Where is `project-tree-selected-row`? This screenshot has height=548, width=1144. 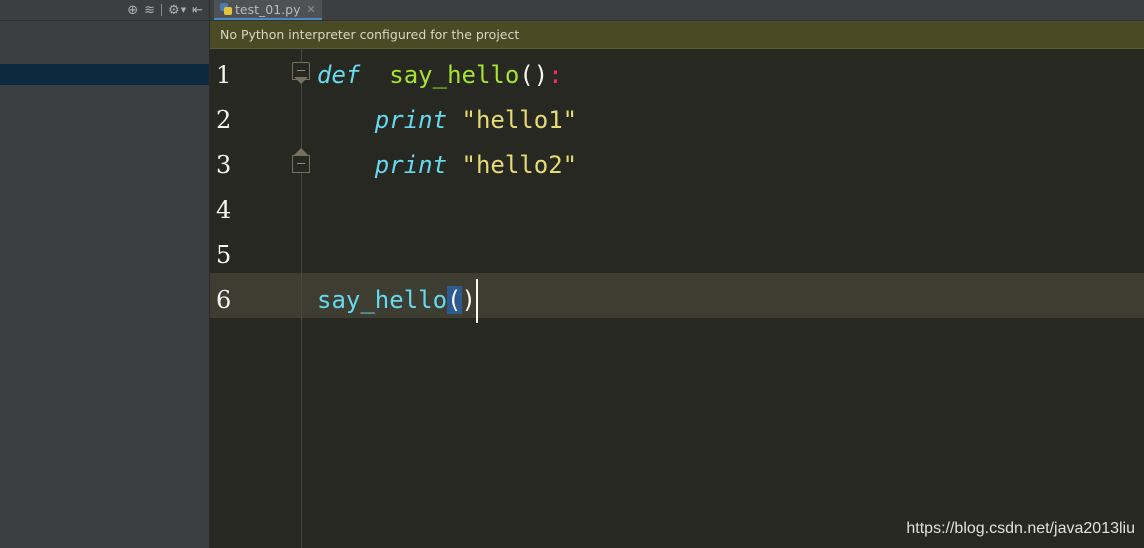
project-tree-selected-row is located at coordinates (104, 74).